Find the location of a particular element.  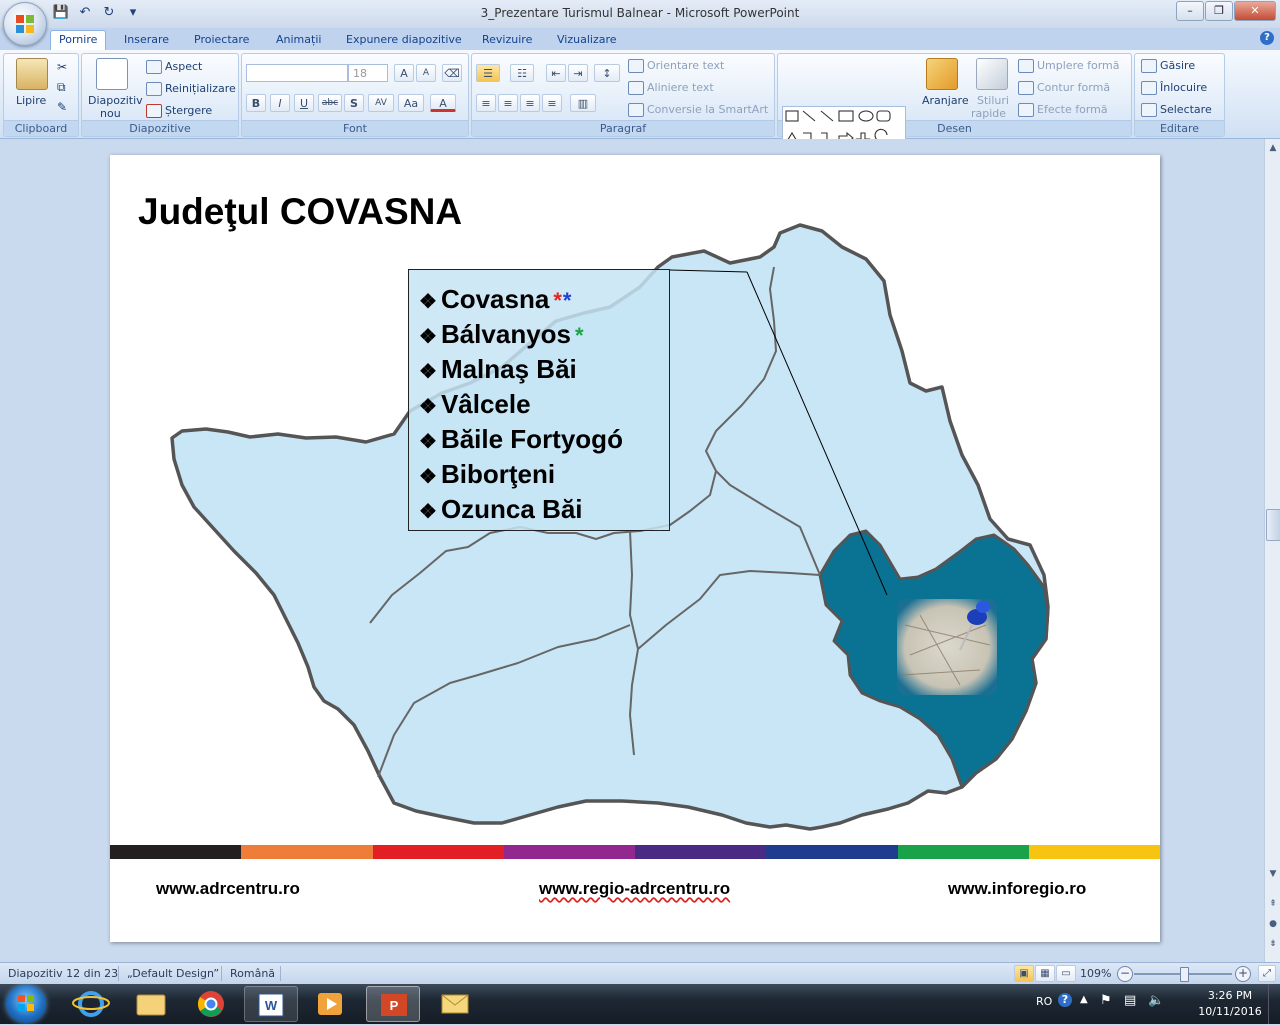

bullets-icon: ☰ is located at coordinates (488, 73).